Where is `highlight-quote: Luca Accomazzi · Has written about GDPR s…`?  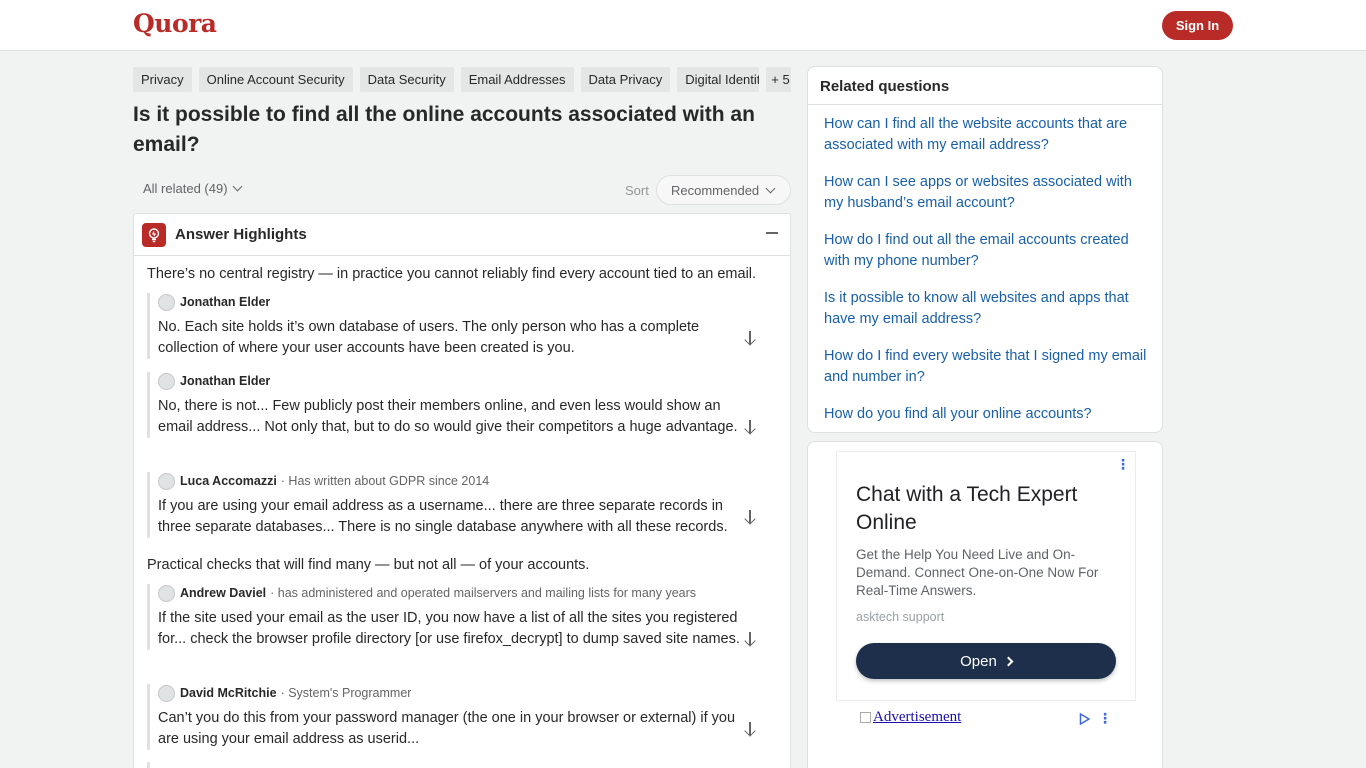
highlight-quote: Luca Accomazzi · Has written about GDPR s… is located at coordinates (462, 505).